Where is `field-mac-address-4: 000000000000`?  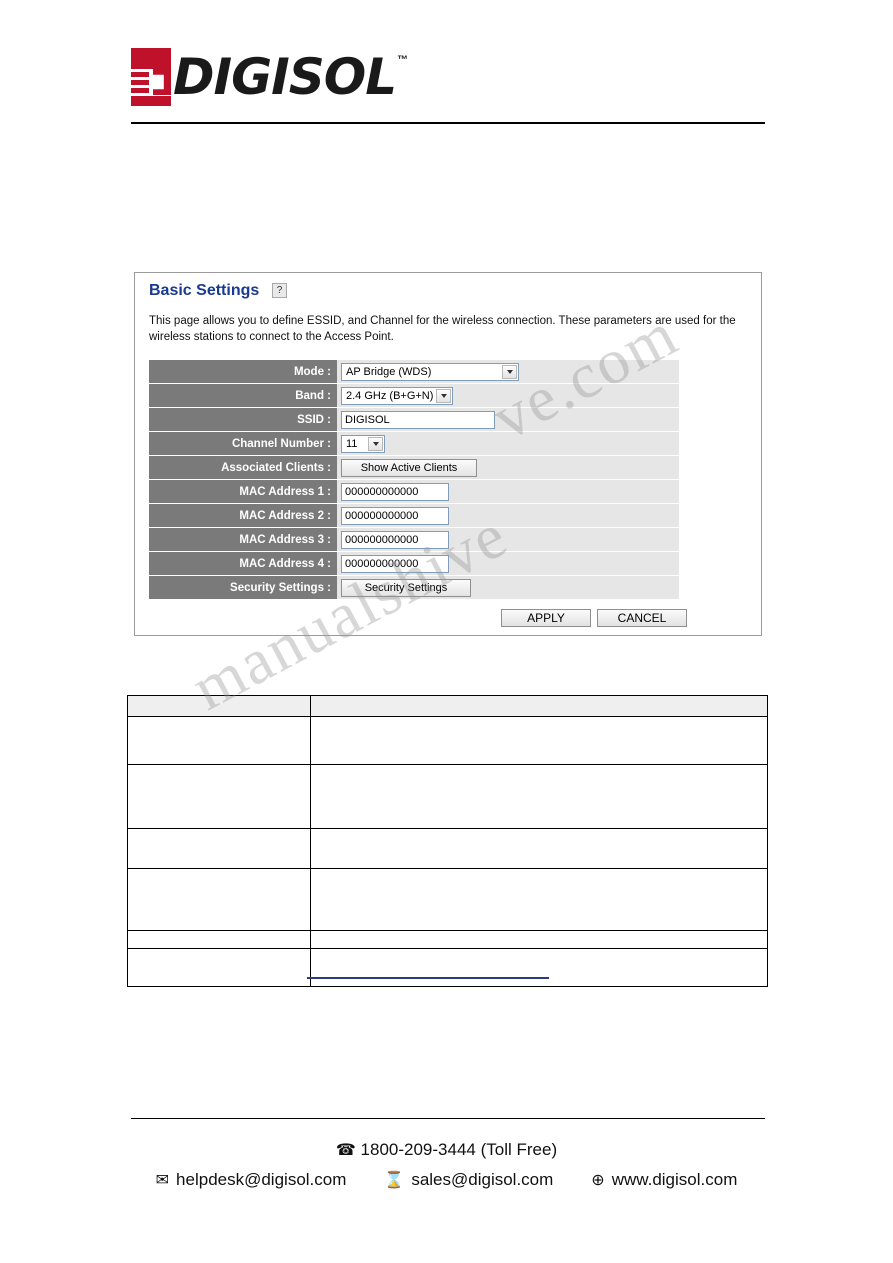 field-mac-address-4: 000000000000 is located at coordinates (508, 564).